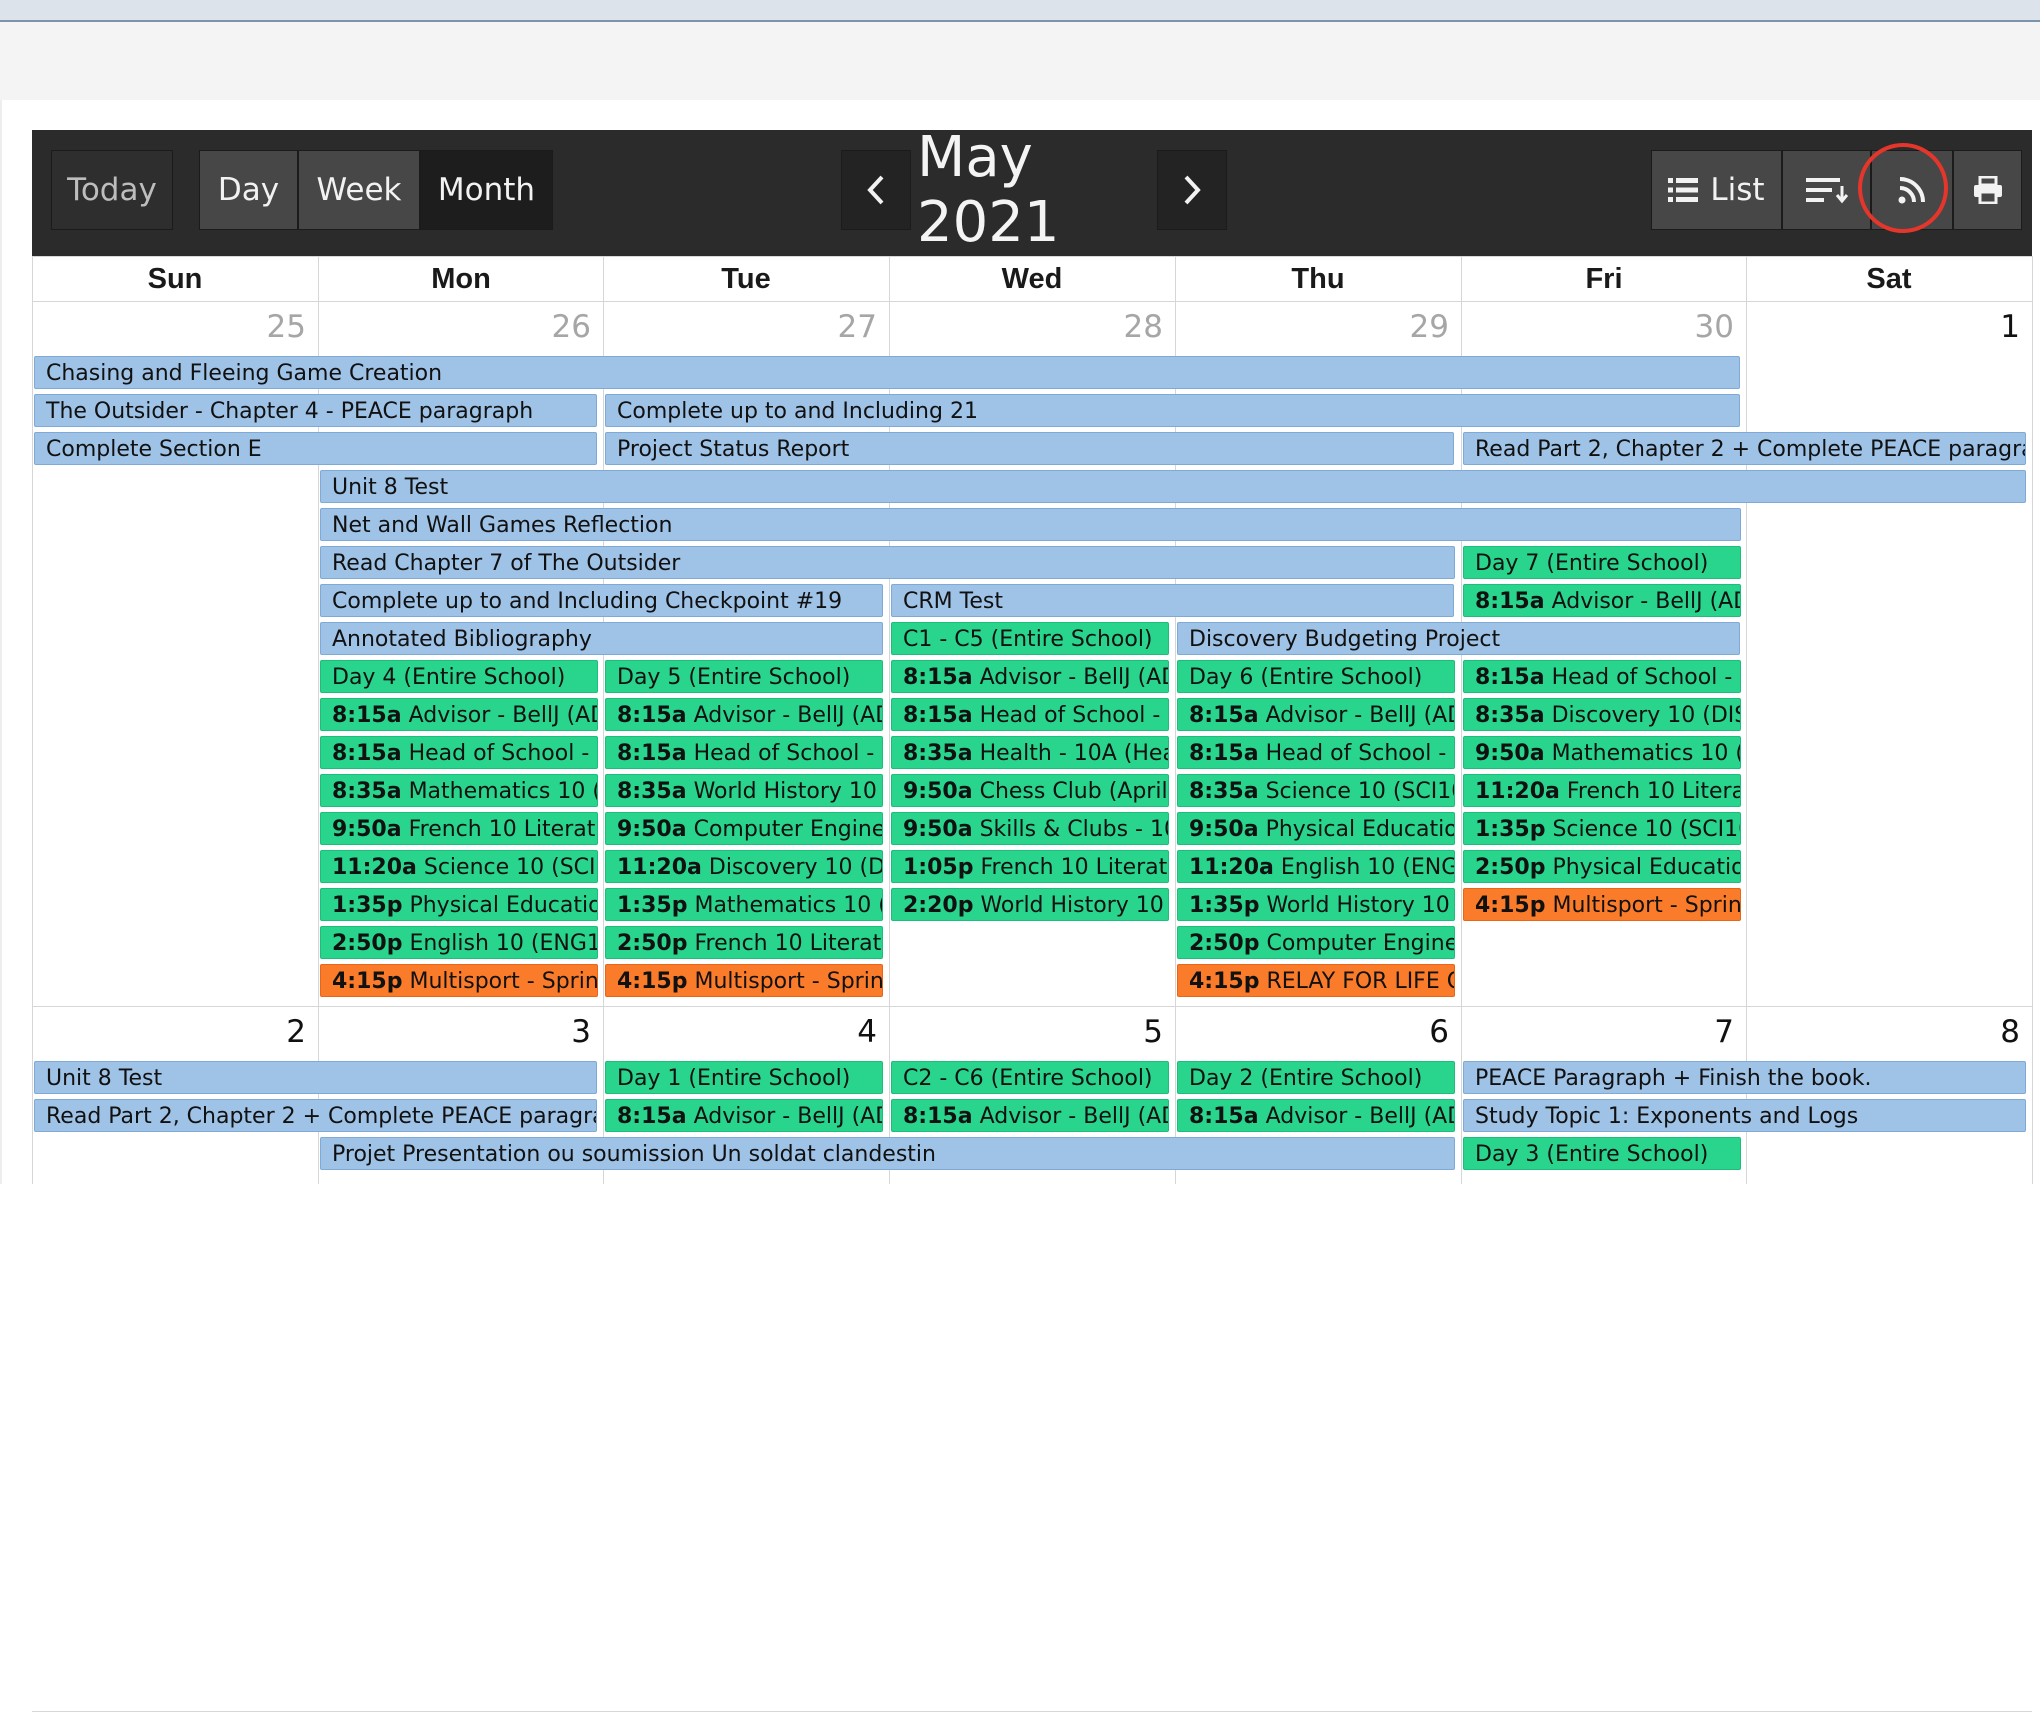  What do you see at coordinates (1316, 904) in the screenshot?
I see `calendar-event: 1:35p World History 10 (W` at bounding box center [1316, 904].